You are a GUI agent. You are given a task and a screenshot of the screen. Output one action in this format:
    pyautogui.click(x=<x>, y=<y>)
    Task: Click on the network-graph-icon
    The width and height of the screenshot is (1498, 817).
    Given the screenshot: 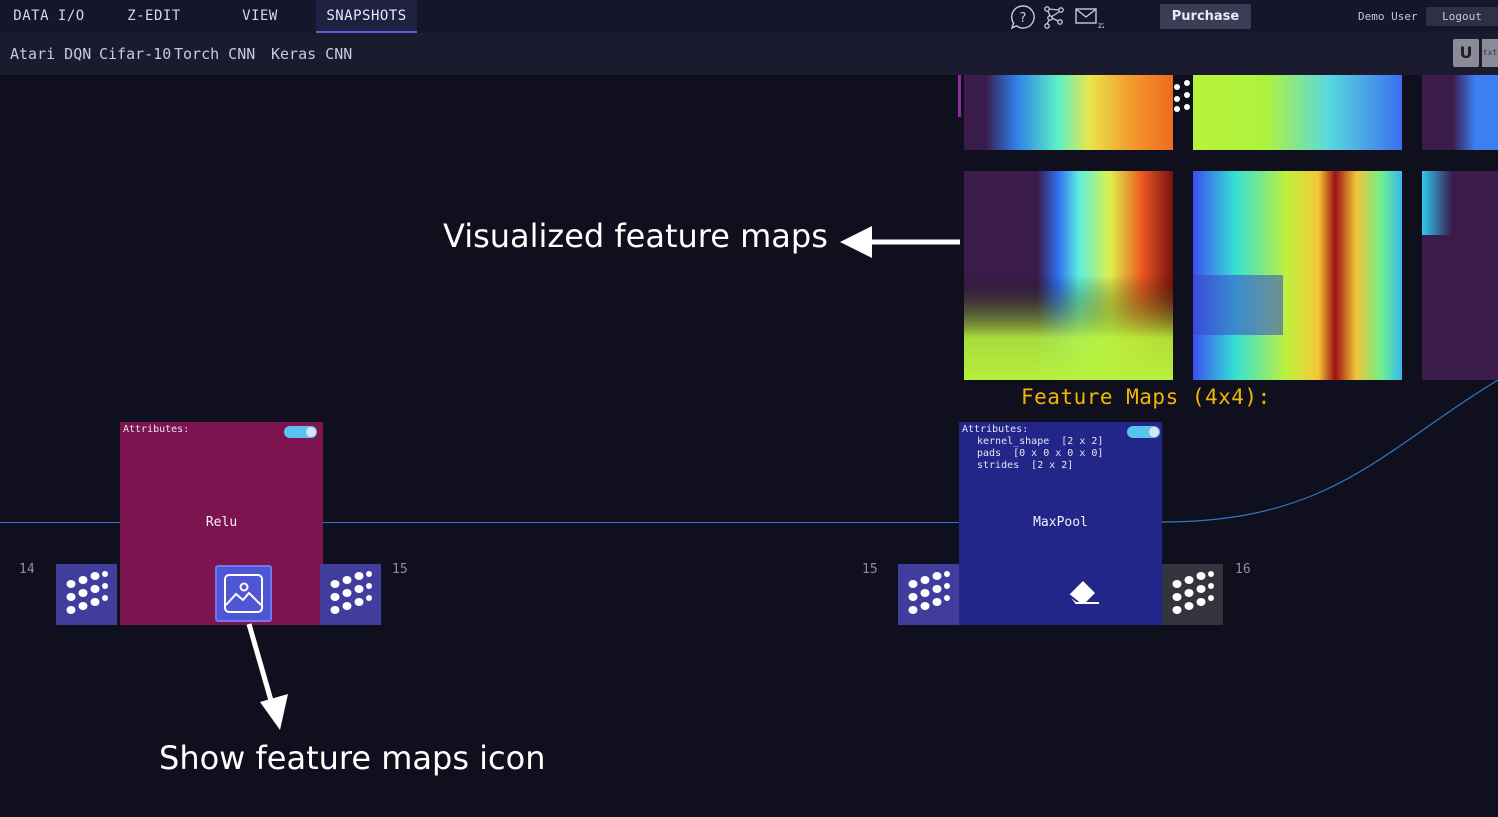 What is the action you would take?
    pyautogui.click(x=1054, y=17)
    